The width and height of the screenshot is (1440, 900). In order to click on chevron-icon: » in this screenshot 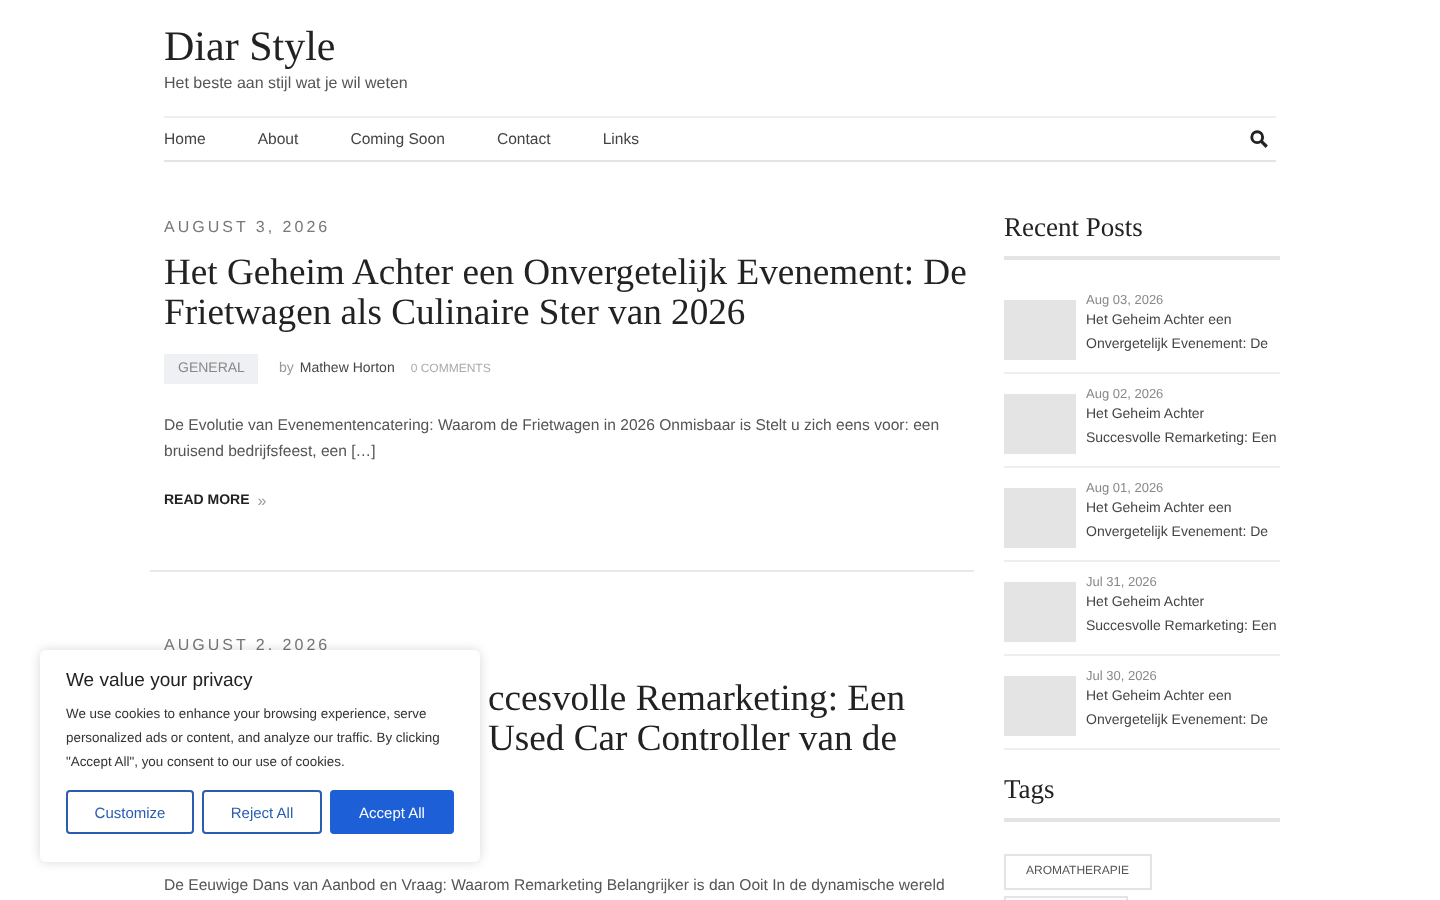, I will do `click(262, 501)`.